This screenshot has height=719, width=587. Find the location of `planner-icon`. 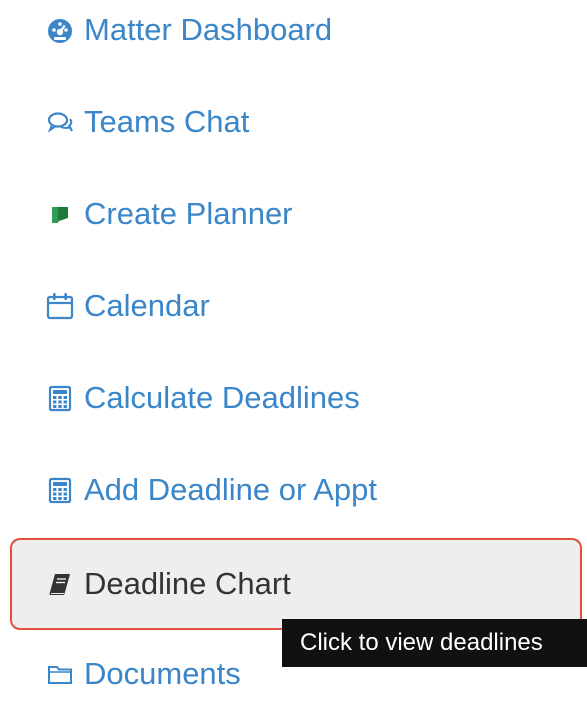

planner-icon is located at coordinates (60, 214).